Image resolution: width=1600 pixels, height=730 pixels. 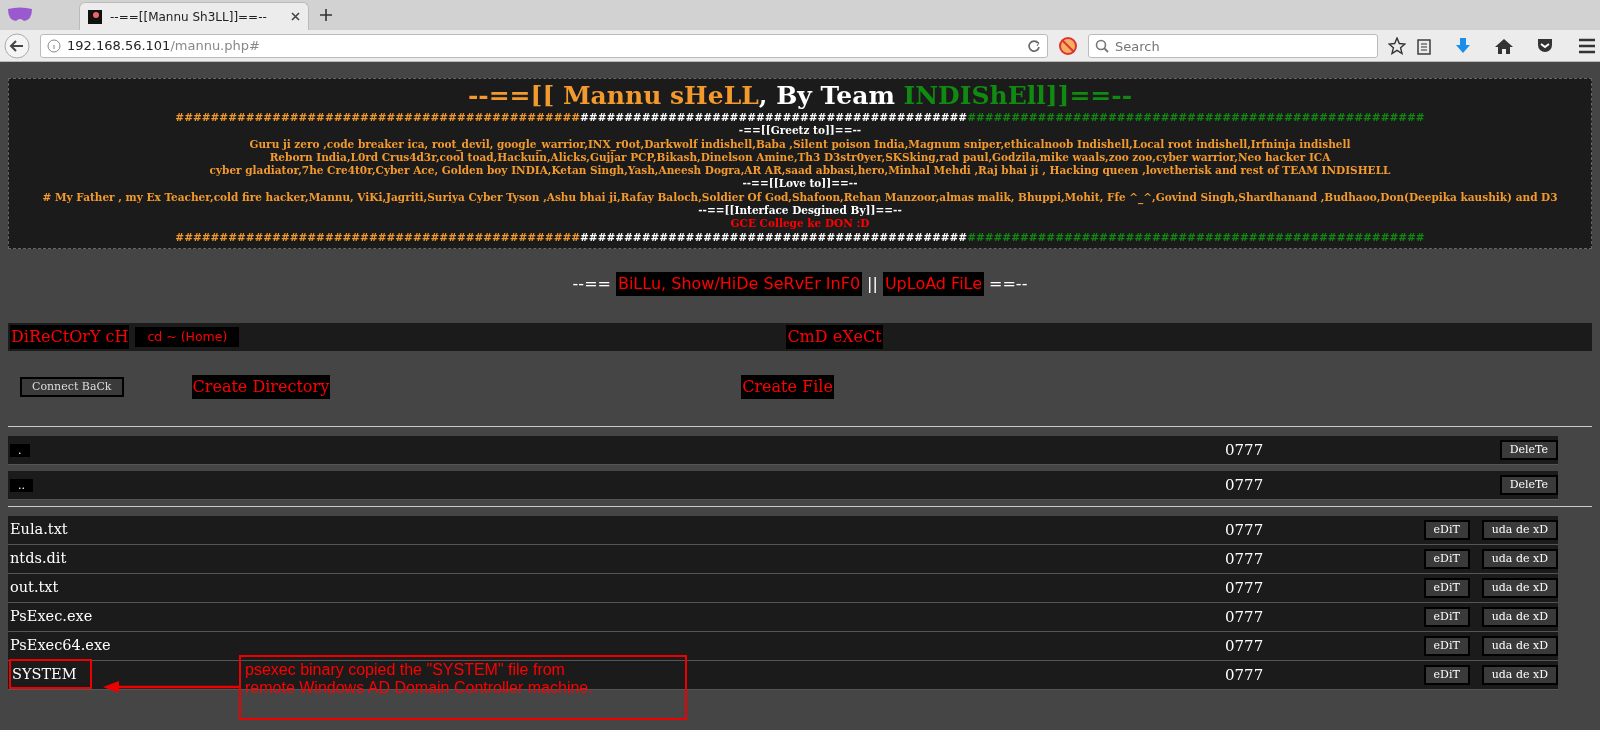 What do you see at coordinates (95, 16) in the screenshot?
I see `favicon-icon` at bounding box center [95, 16].